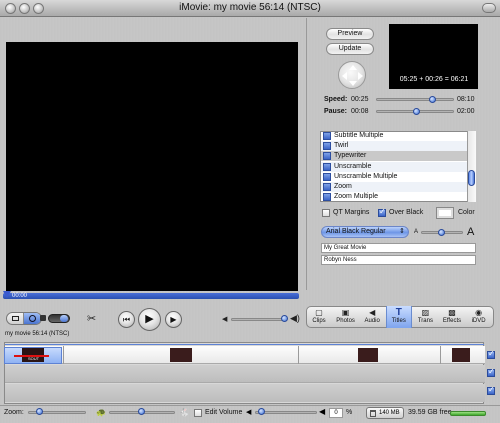  What do you see at coordinates (343, 186) in the screenshot?
I see `list-item-label: Zoom` at bounding box center [343, 186].